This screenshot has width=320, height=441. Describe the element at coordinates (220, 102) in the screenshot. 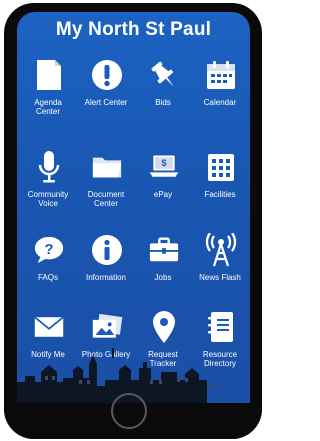

I see `tile-label: Calendar` at that location.